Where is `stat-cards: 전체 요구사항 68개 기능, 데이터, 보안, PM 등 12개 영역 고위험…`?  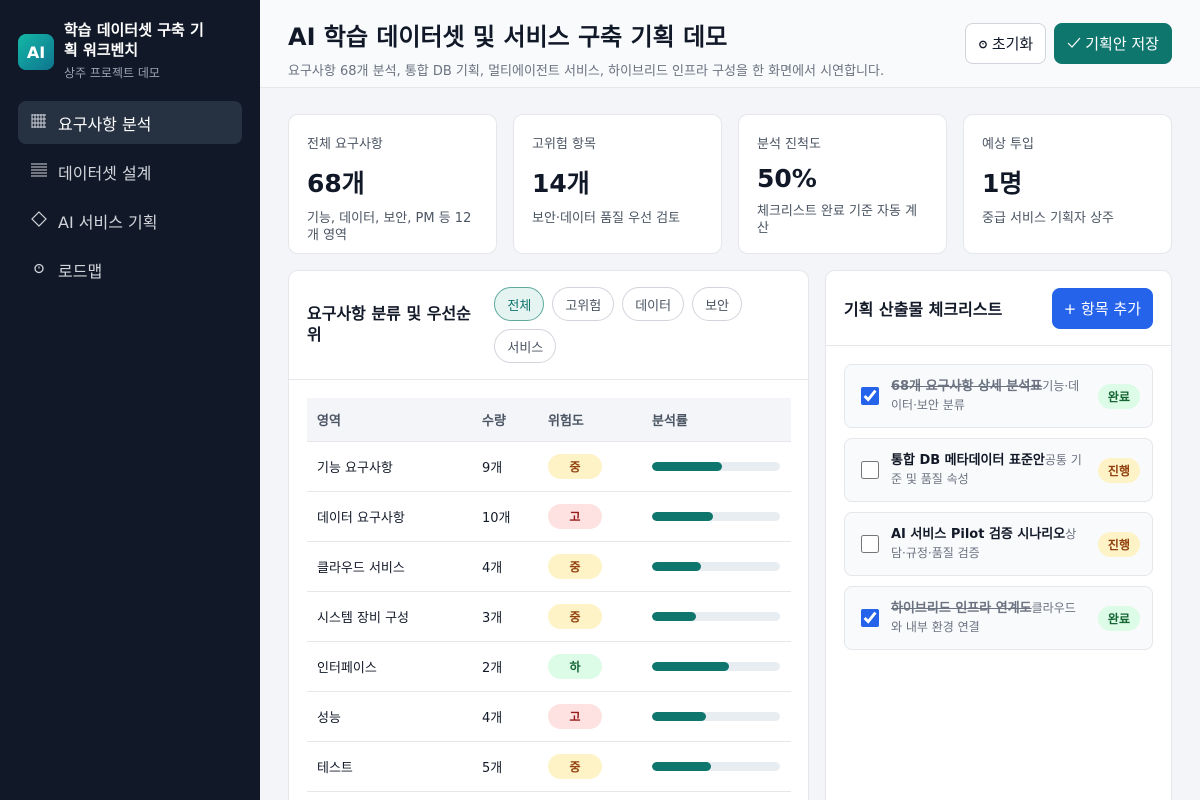
stat-cards: 전체 요구사항 68개 기능, 데이터, 보안, PM 등 12개 영역 고위험… is located at coordinates (730, 184).